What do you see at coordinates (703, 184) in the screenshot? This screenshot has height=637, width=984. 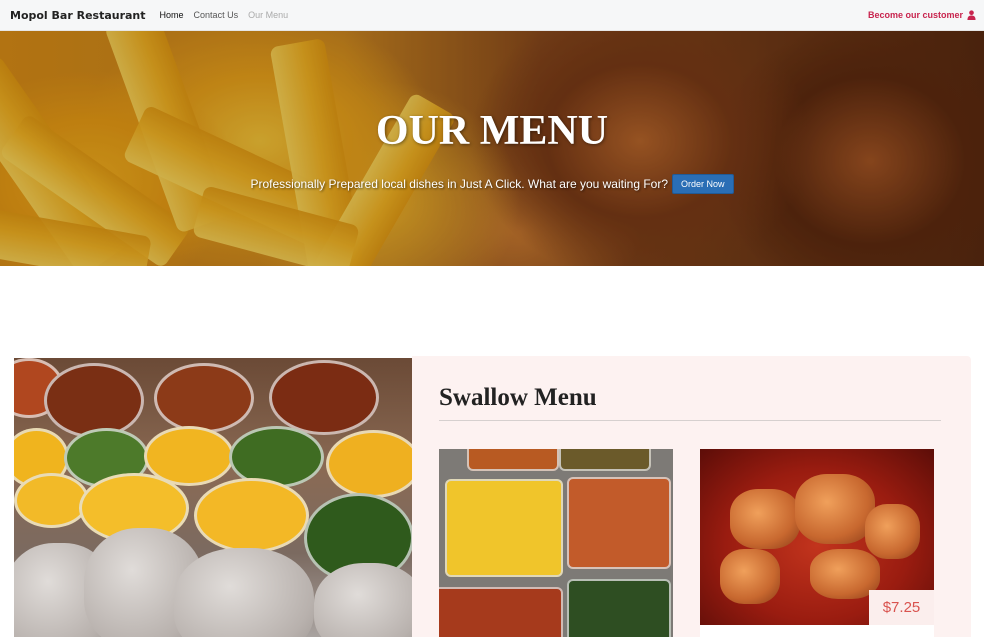 I see `order-now-button: Order Now` at bounding box center [703, 184].